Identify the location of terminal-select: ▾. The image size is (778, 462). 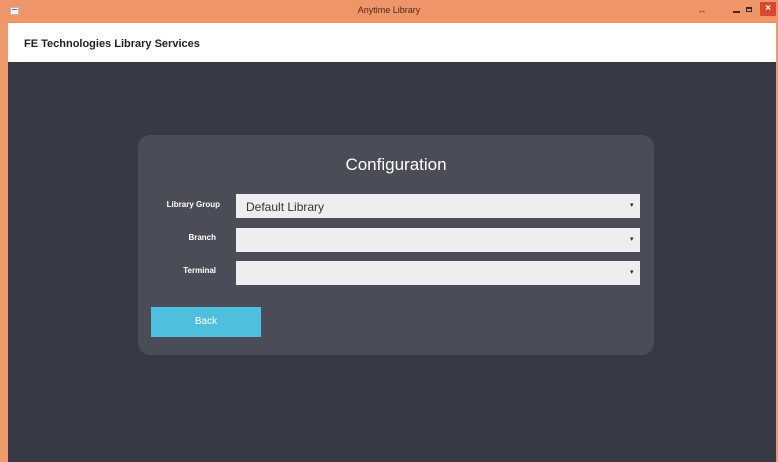
(438, 273).